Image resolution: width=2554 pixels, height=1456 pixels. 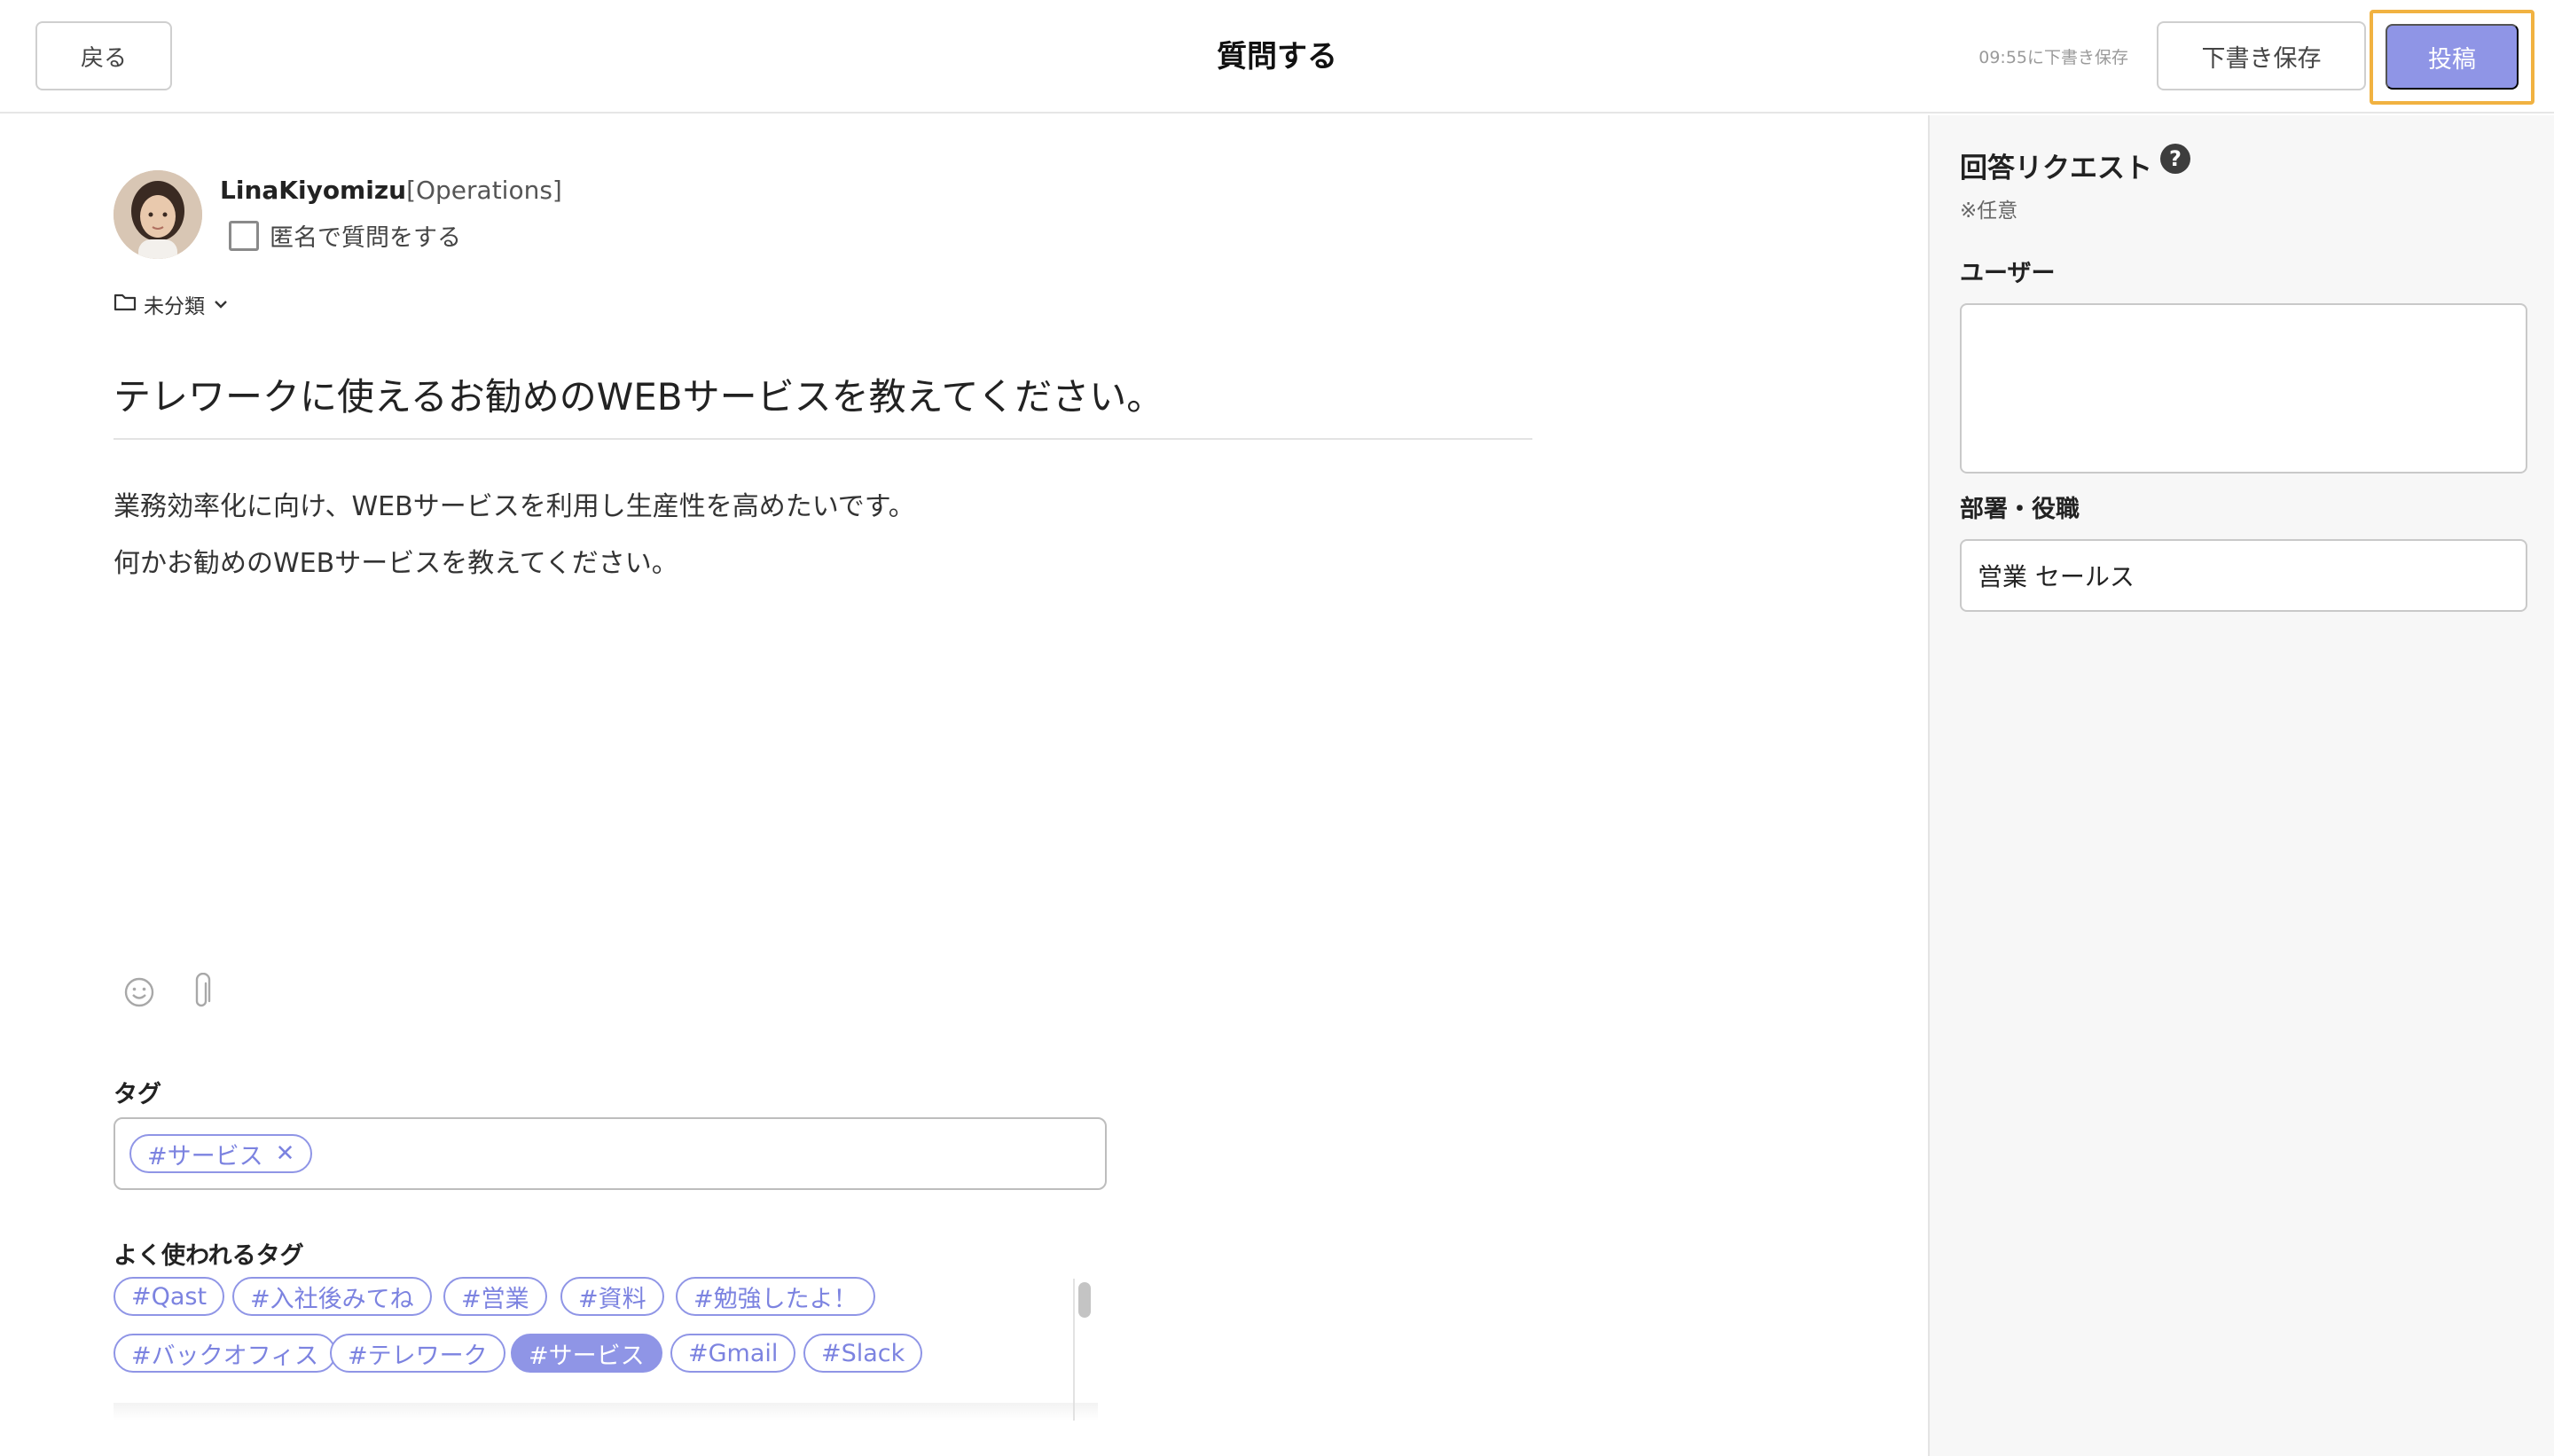 I want to click on smiley-icon, so click(x=139, y=992).